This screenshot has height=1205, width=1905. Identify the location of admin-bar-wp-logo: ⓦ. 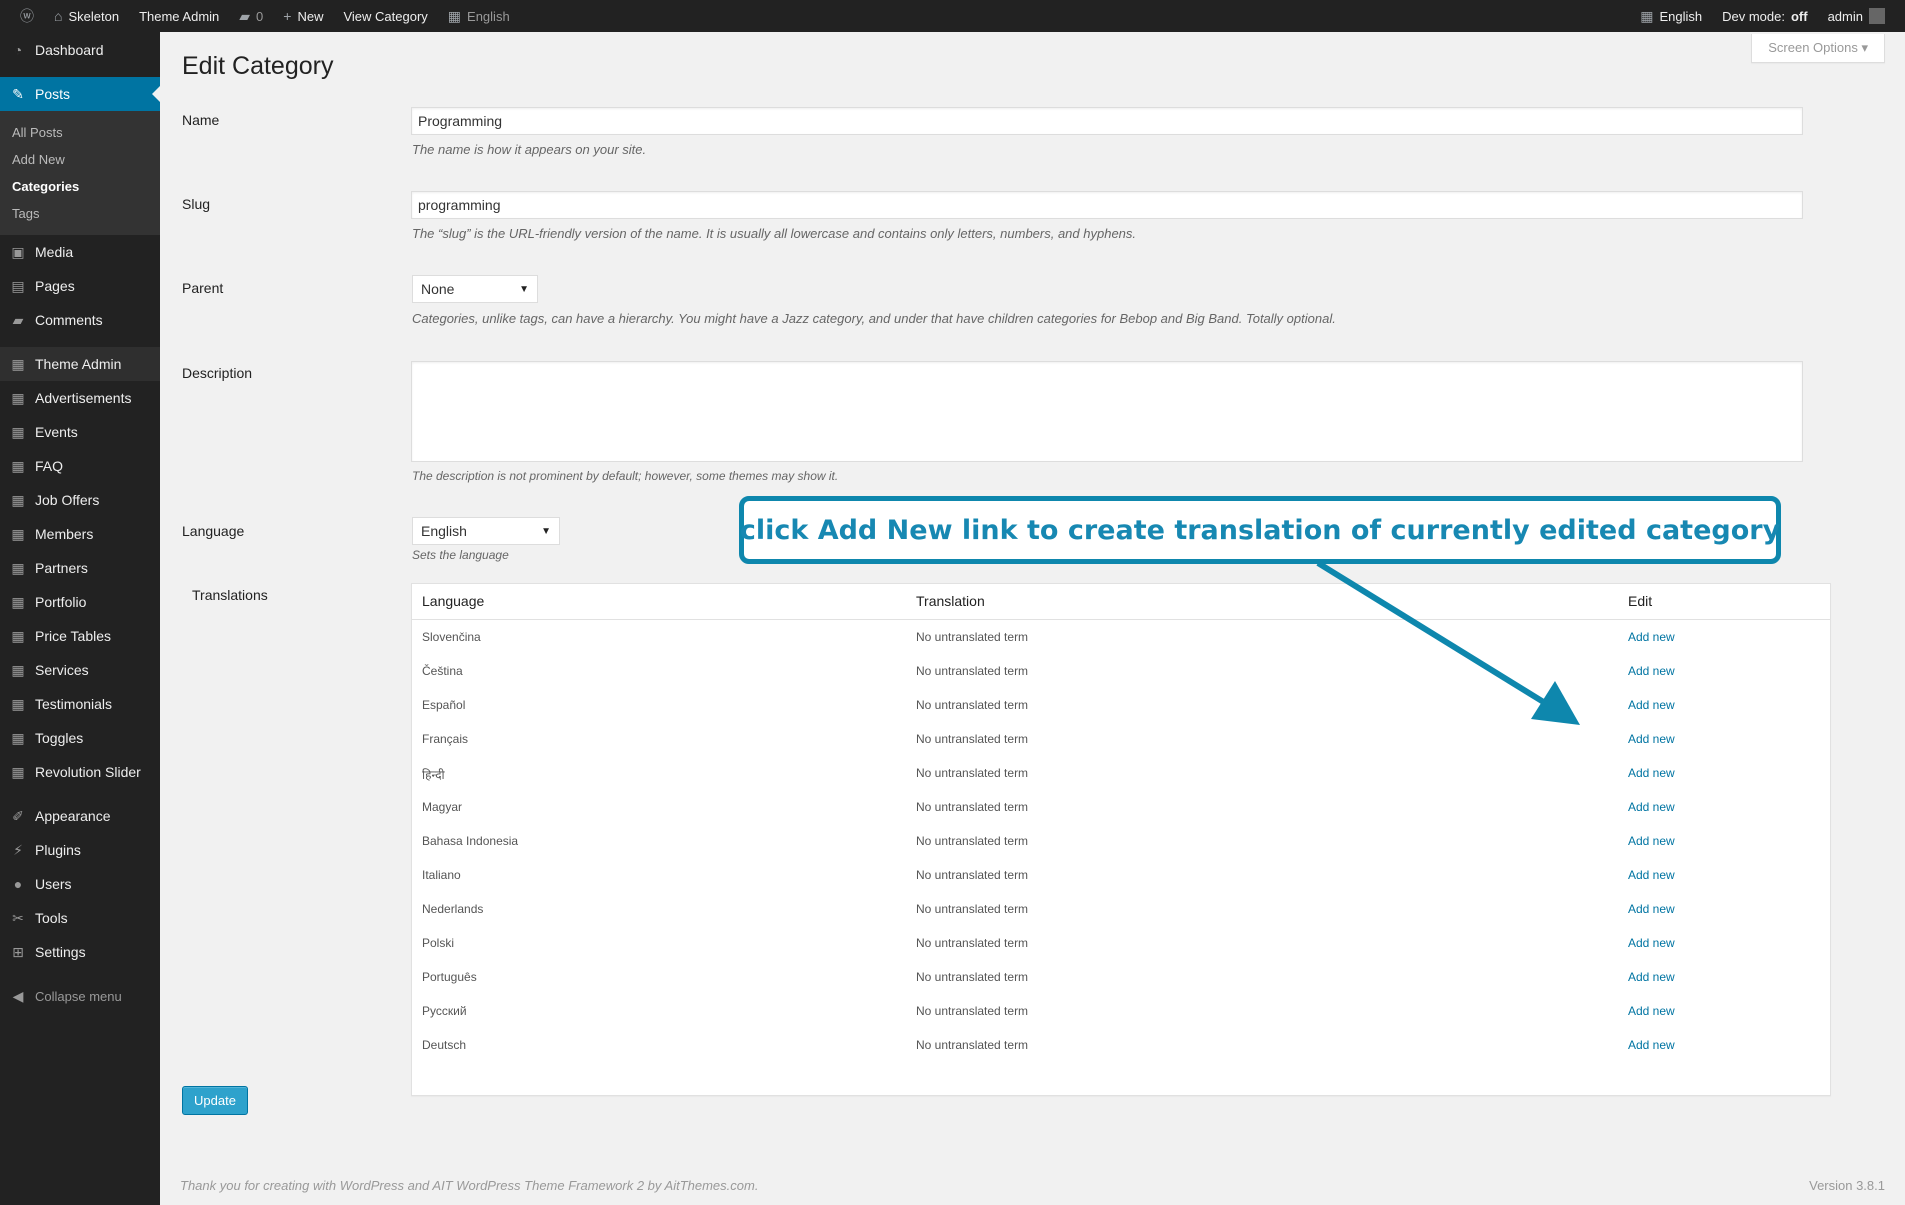
(27, 16).